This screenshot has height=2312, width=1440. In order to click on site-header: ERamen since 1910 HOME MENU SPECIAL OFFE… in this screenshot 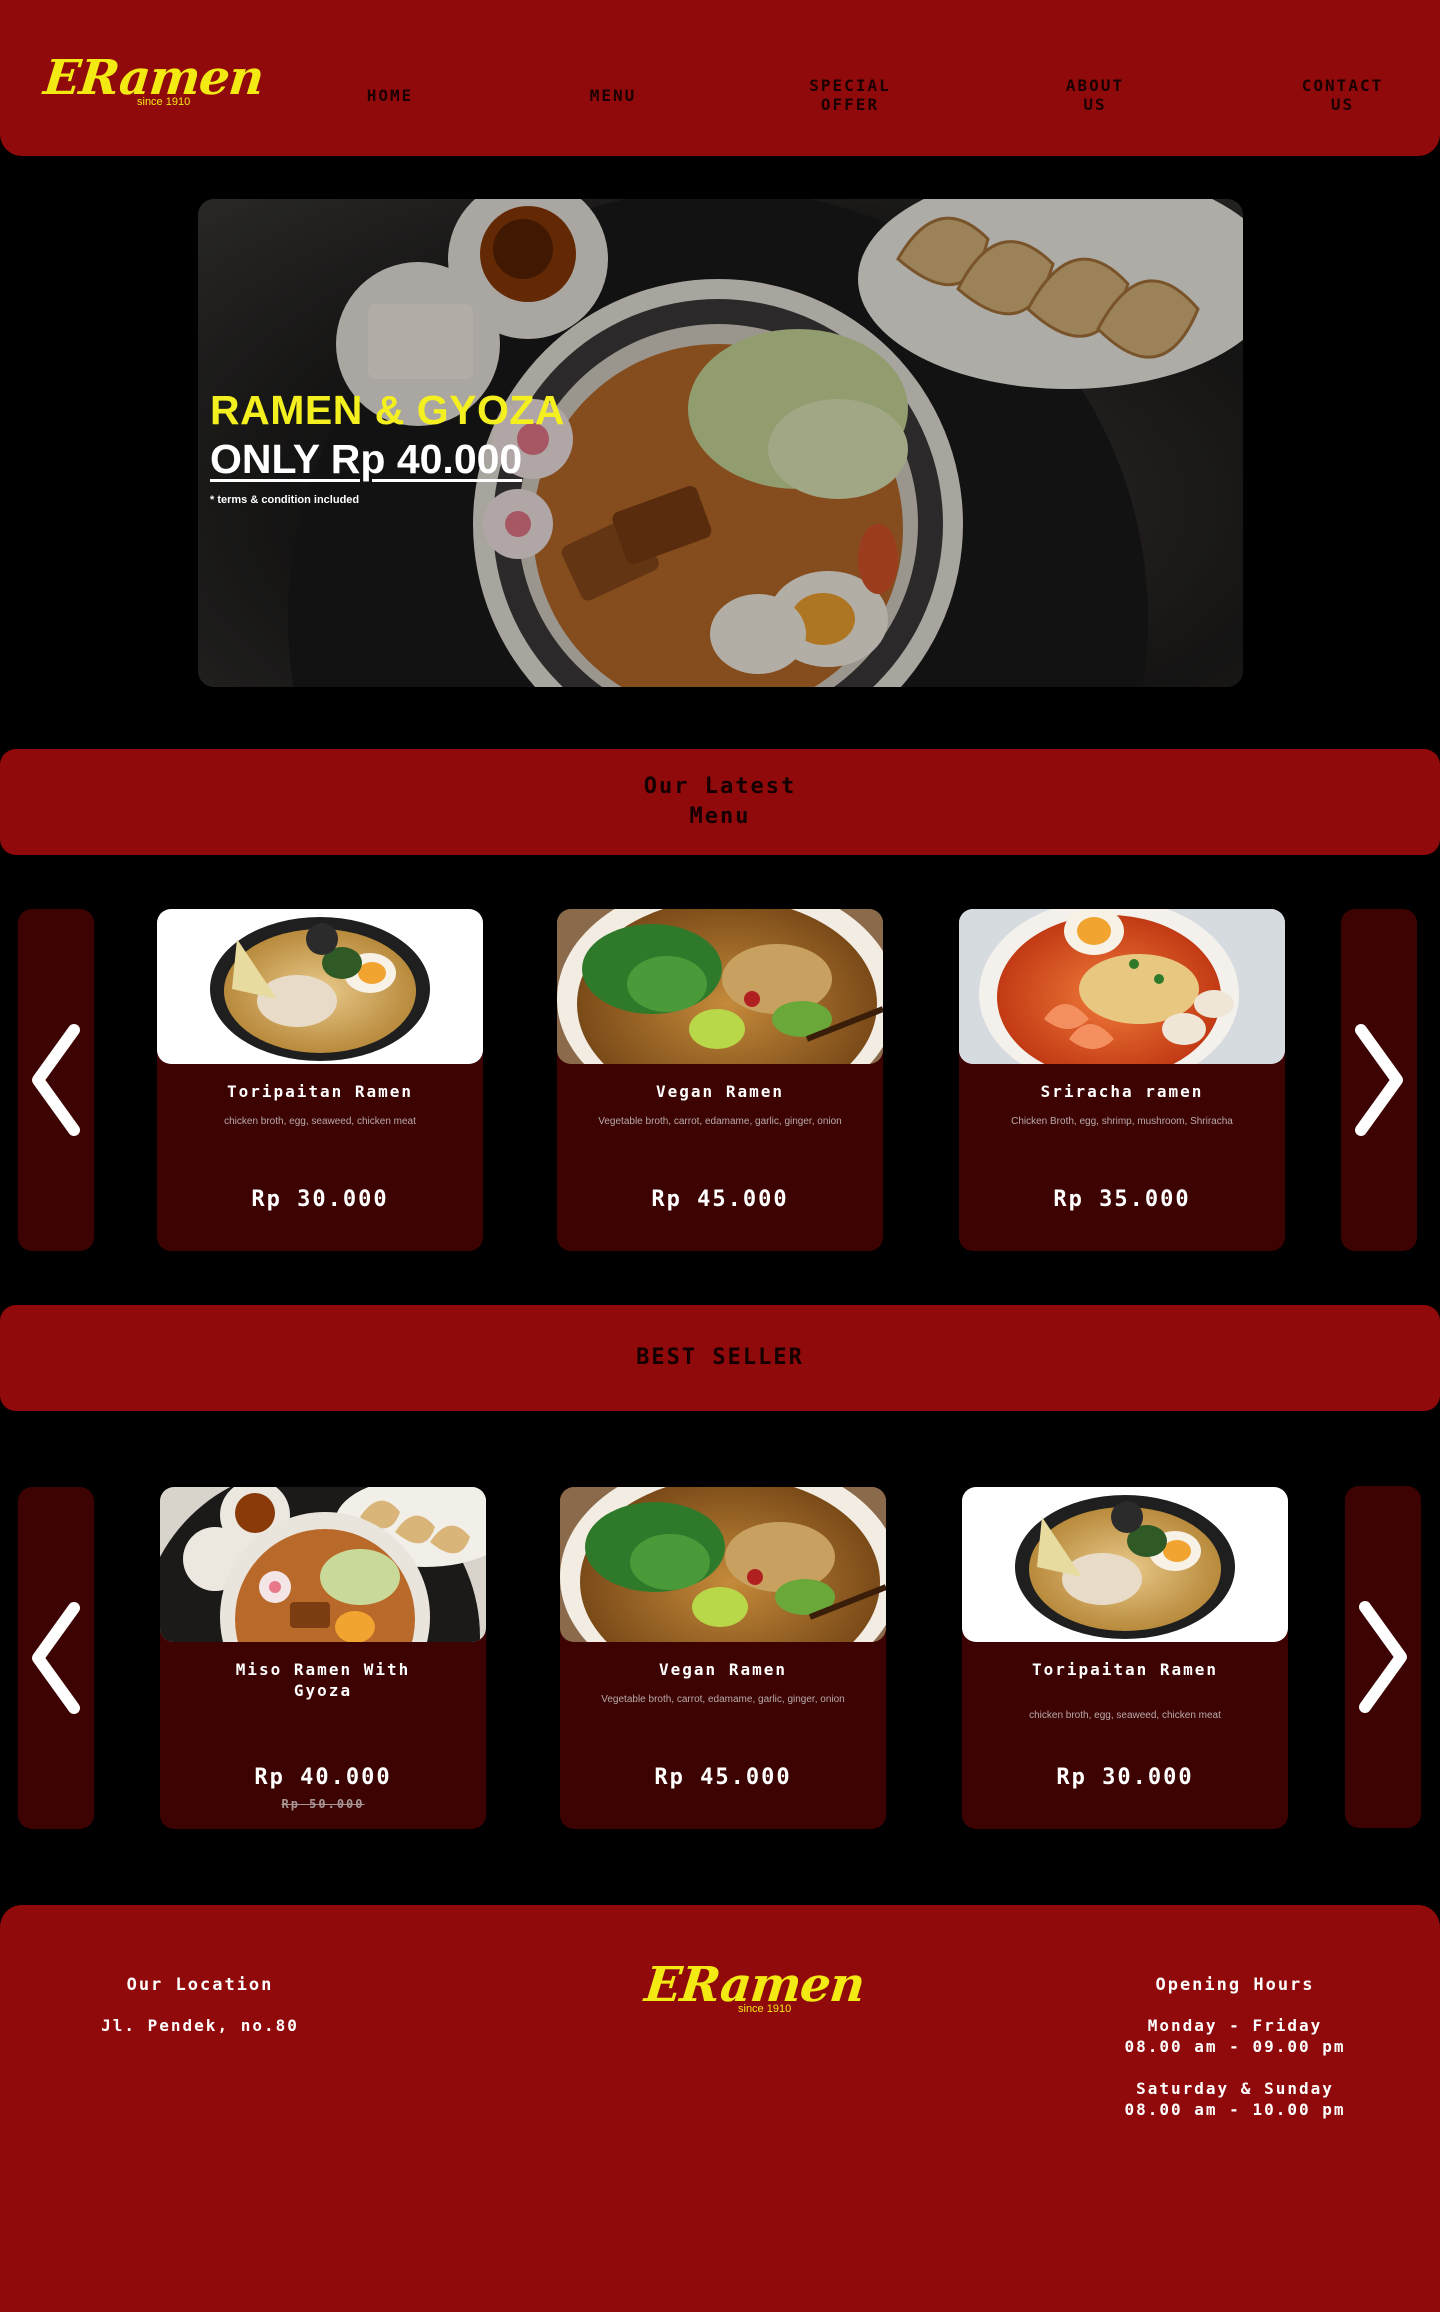, I will do `click(720, 78)`.